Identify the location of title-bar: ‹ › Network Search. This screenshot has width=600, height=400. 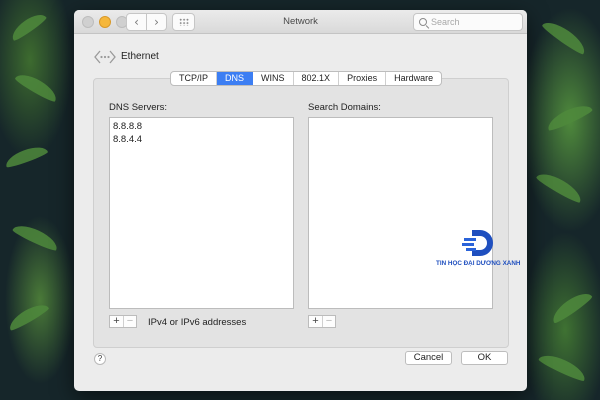
(300, 22).